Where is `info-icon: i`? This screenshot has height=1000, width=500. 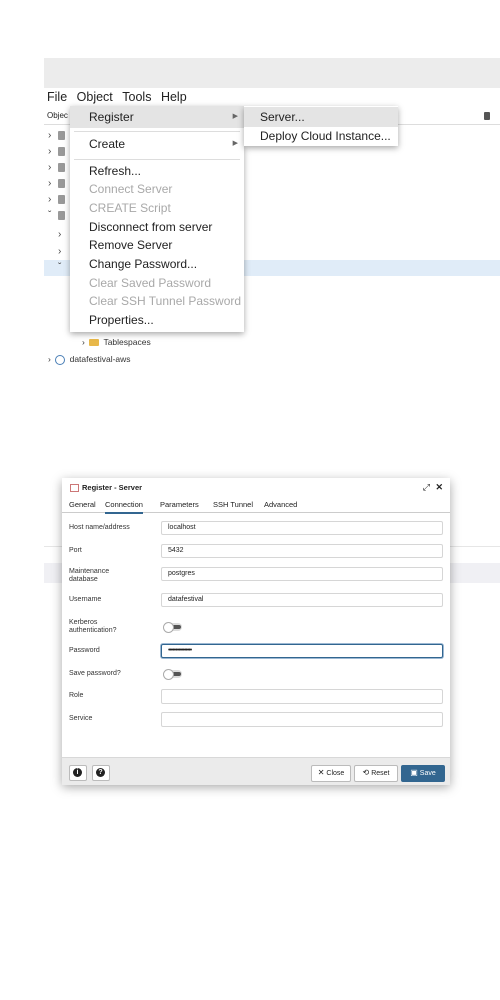 info-icon: i is located at coordinates (77, 772).